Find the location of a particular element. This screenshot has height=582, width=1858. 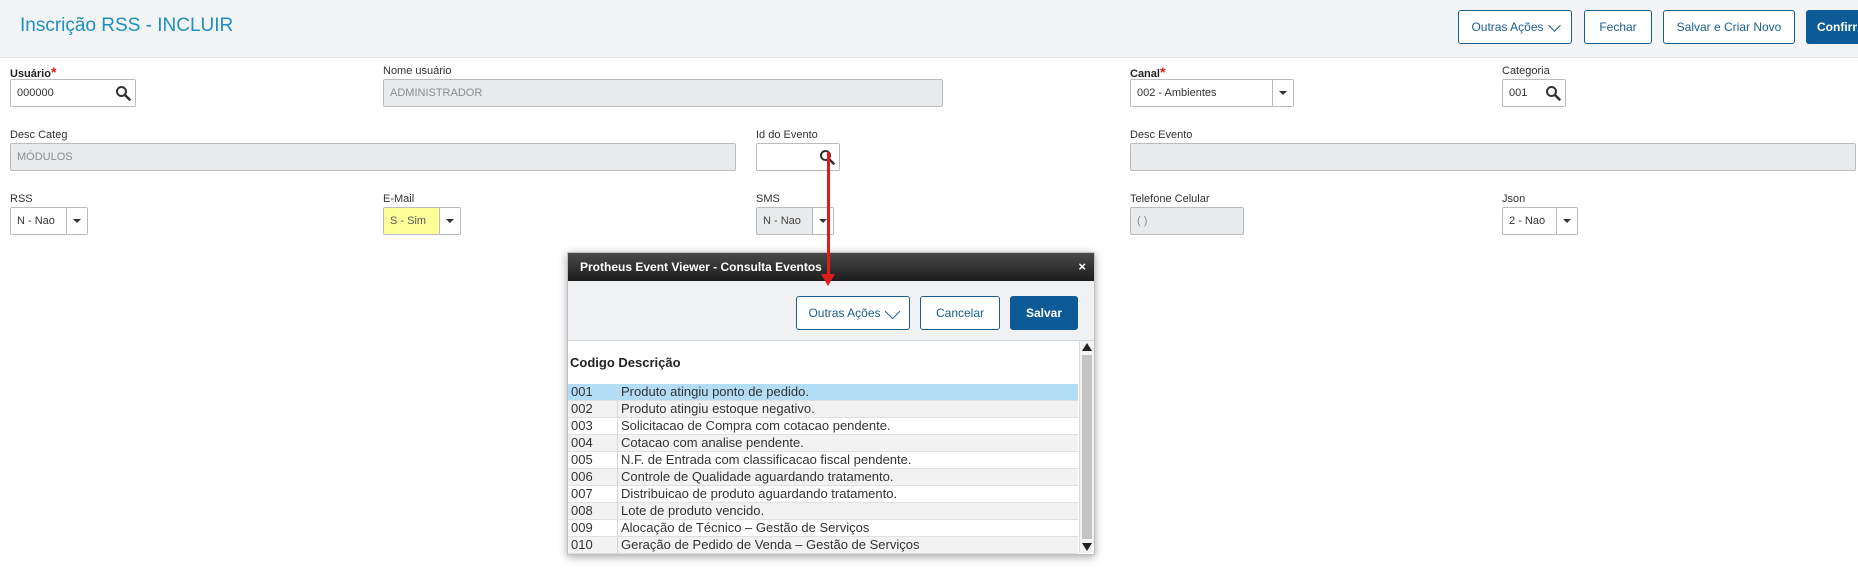

cell-descricao: Alocação de Técnico – Gestão de Serviços is located at coordinates (745, 527).